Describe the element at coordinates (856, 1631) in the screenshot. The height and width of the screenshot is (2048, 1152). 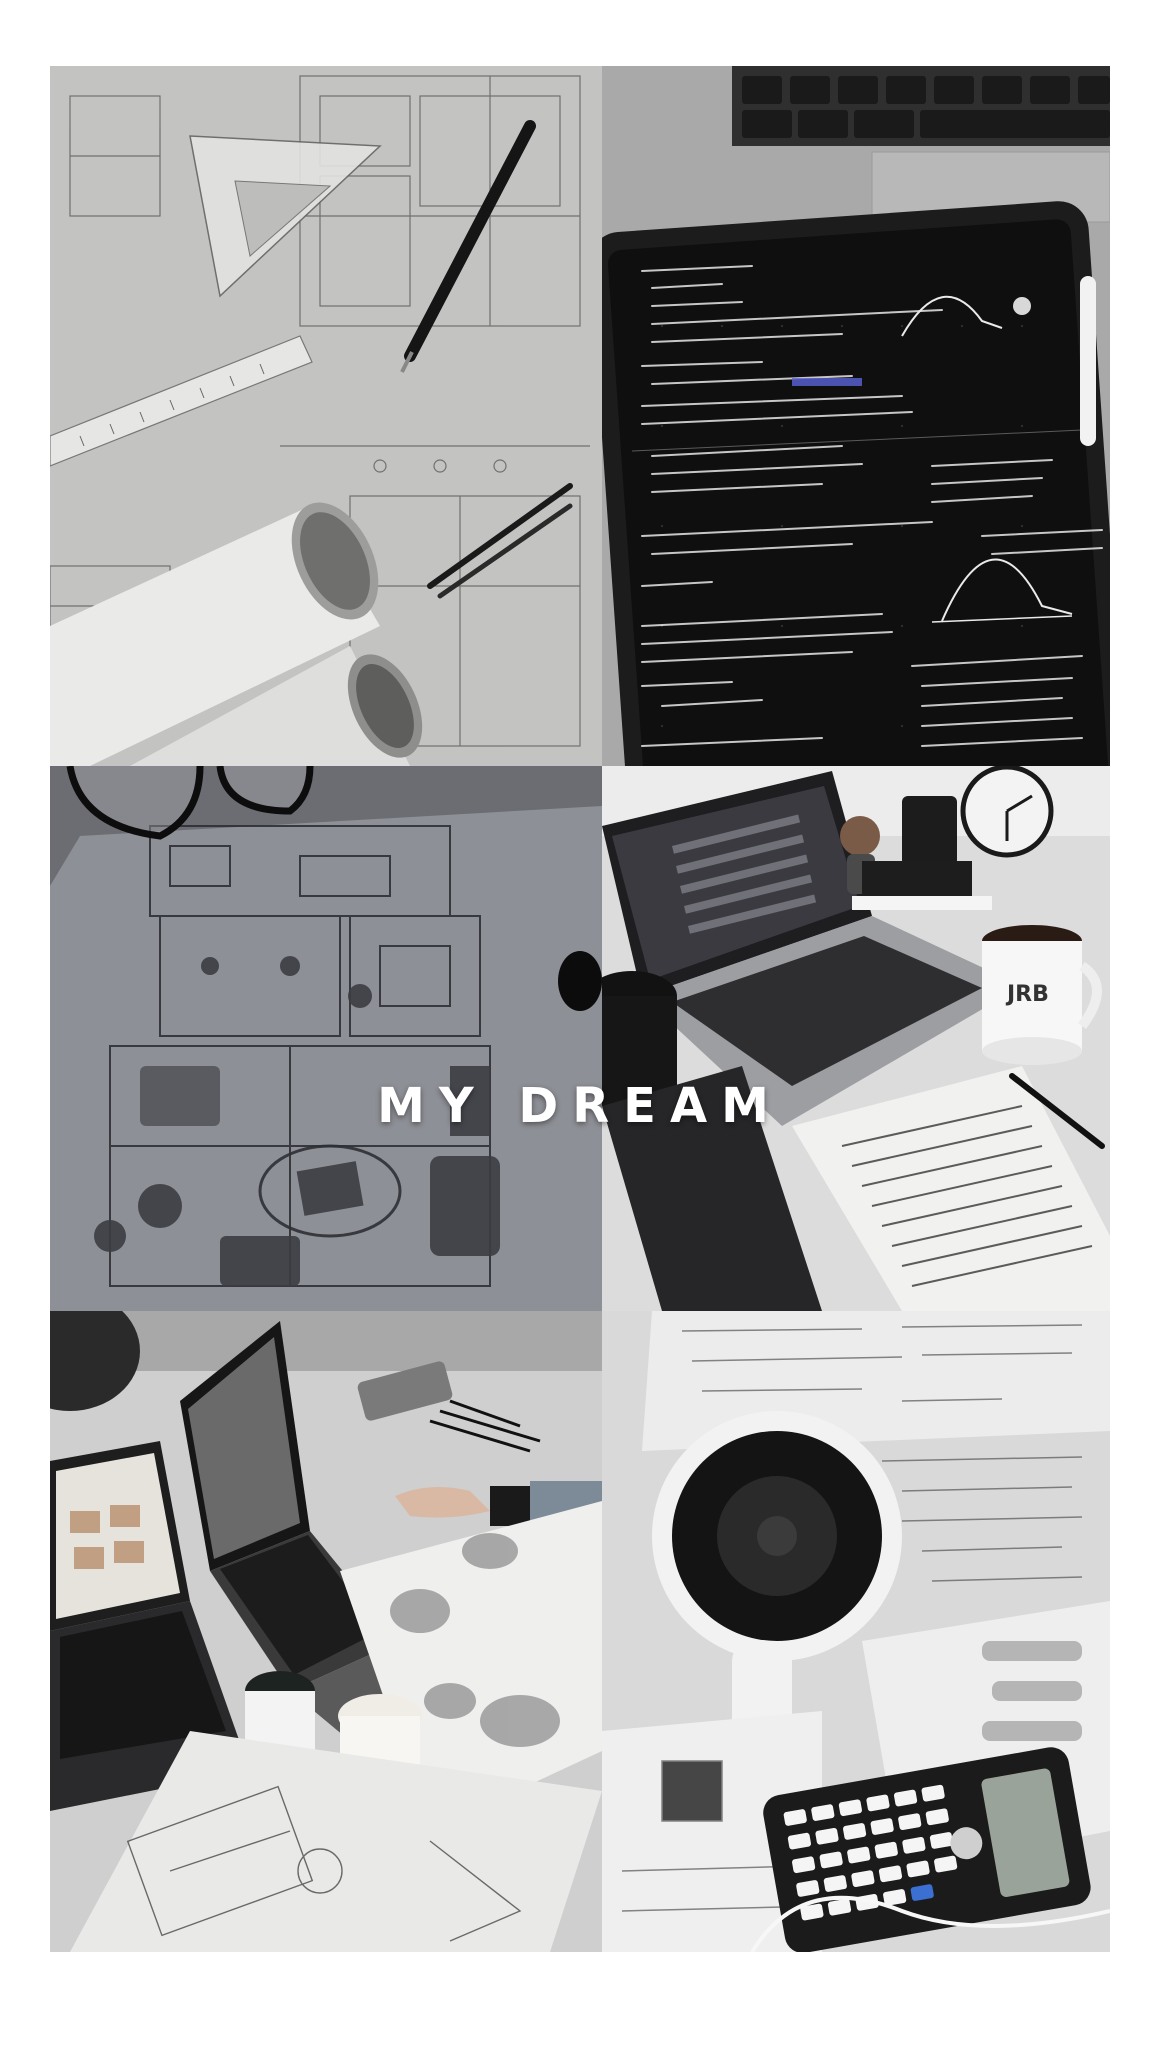
I see `coffee-calculator-photo` at that location.